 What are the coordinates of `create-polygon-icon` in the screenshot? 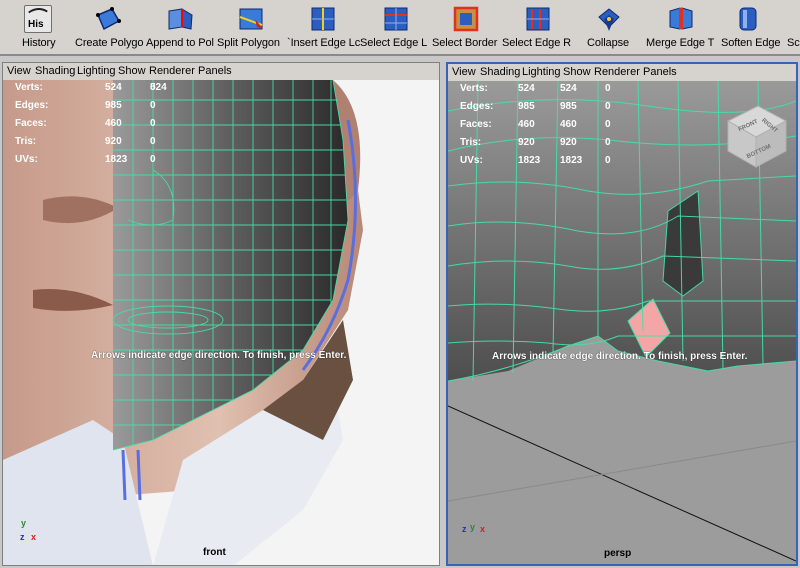 It's located at (108, 19).